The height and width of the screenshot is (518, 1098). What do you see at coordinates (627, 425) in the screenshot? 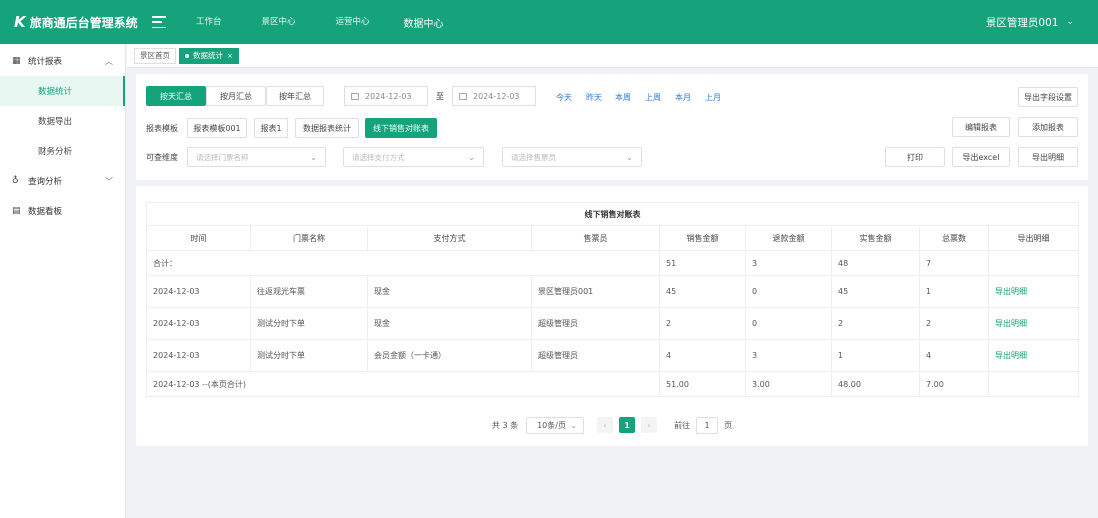
I see `page-number-current: 1` at bounding box center [627, 425].